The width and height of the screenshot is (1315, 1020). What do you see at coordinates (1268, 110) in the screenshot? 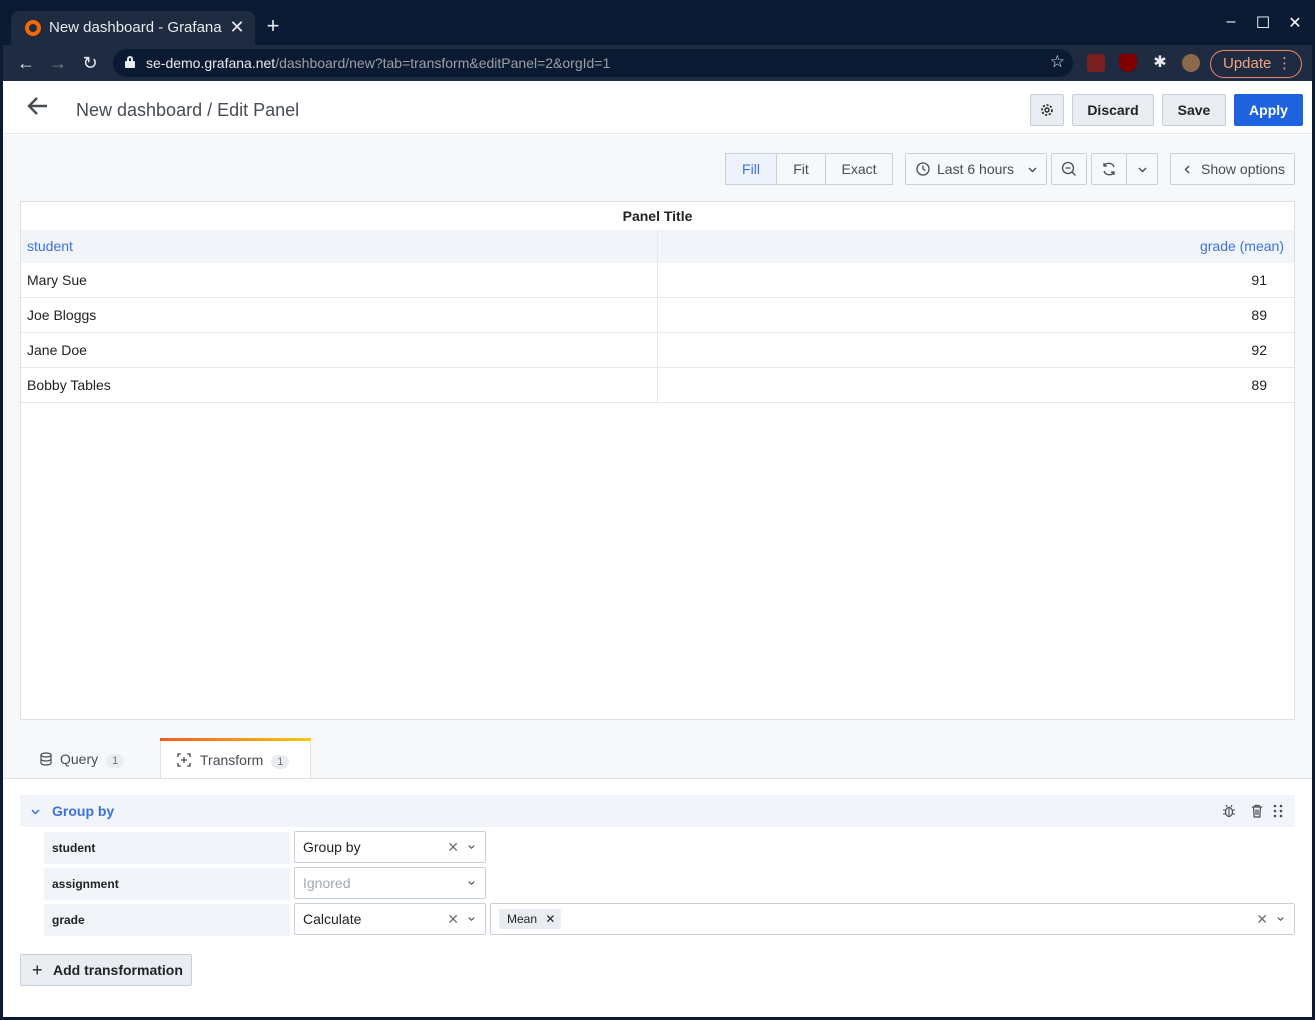
I see `apply-button: Apply` at bounding box center [1268, 110].